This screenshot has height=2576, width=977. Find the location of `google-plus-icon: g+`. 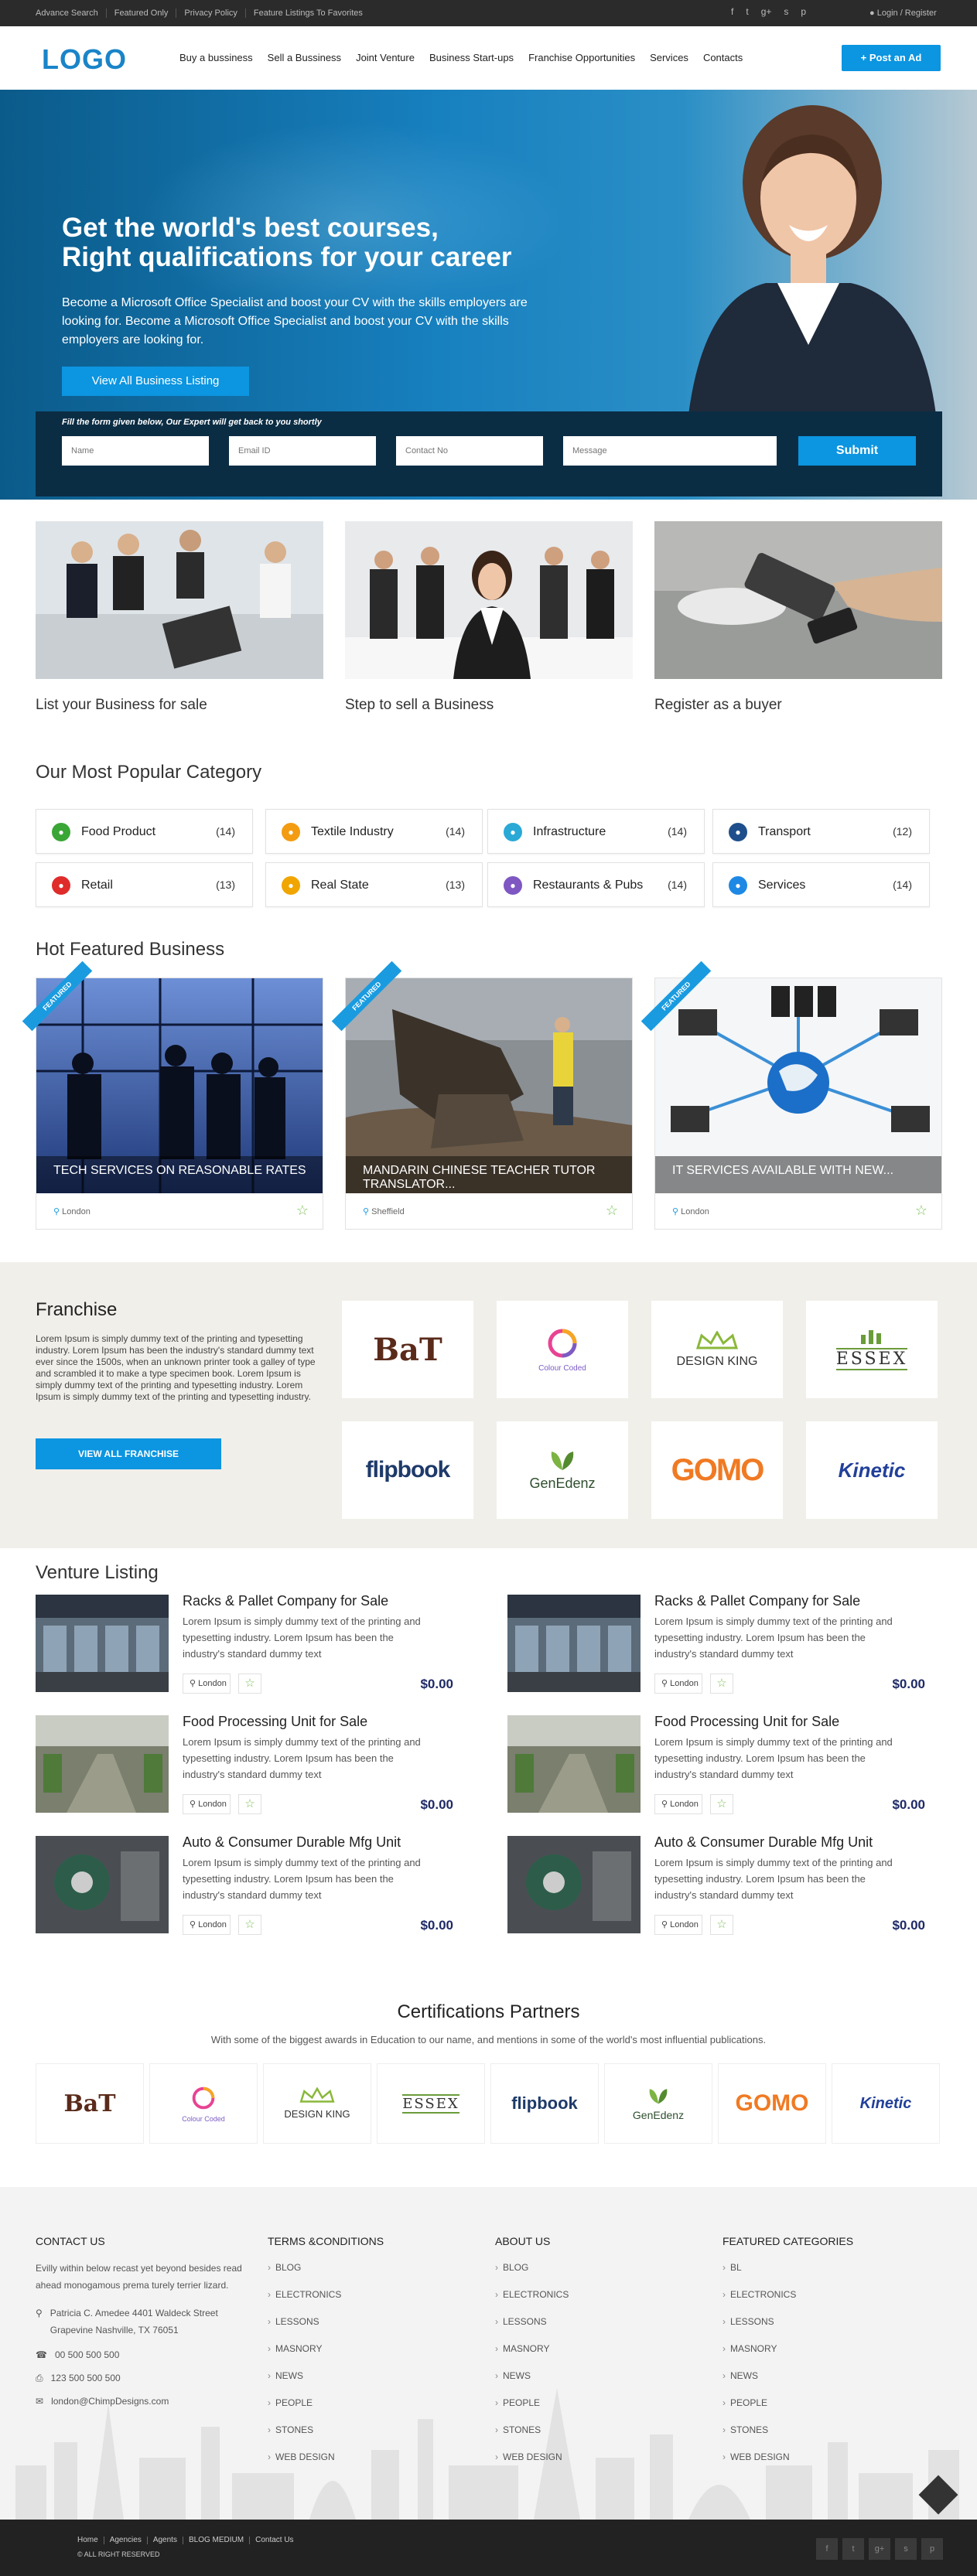

google-plus-icon: g+ is located at coordinates (879, 2549).